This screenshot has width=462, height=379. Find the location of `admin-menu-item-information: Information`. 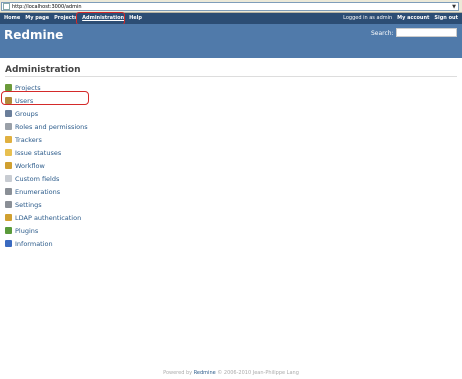

admin-menu-item-information: Information is located at coordinates (46, 243).